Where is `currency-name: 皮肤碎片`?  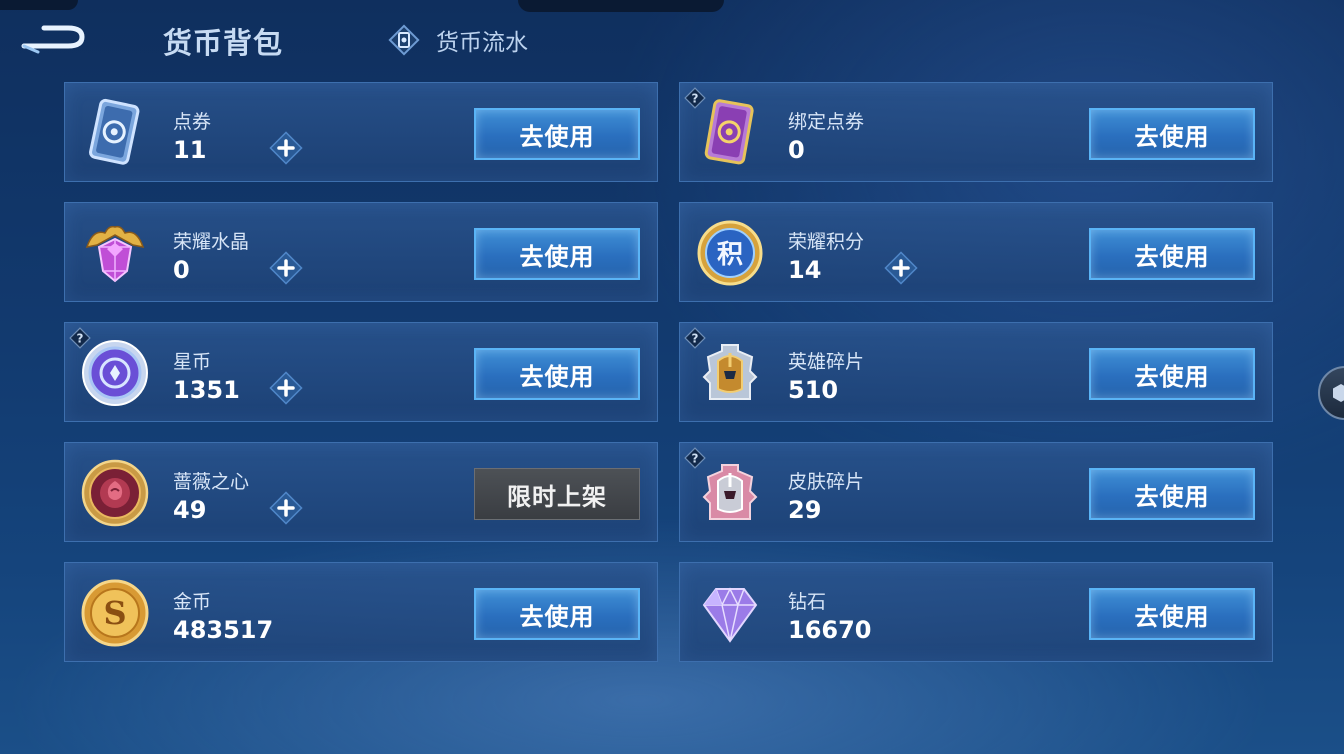 currency-name: 皮肤碎片 is located at coordinates (826, 482).